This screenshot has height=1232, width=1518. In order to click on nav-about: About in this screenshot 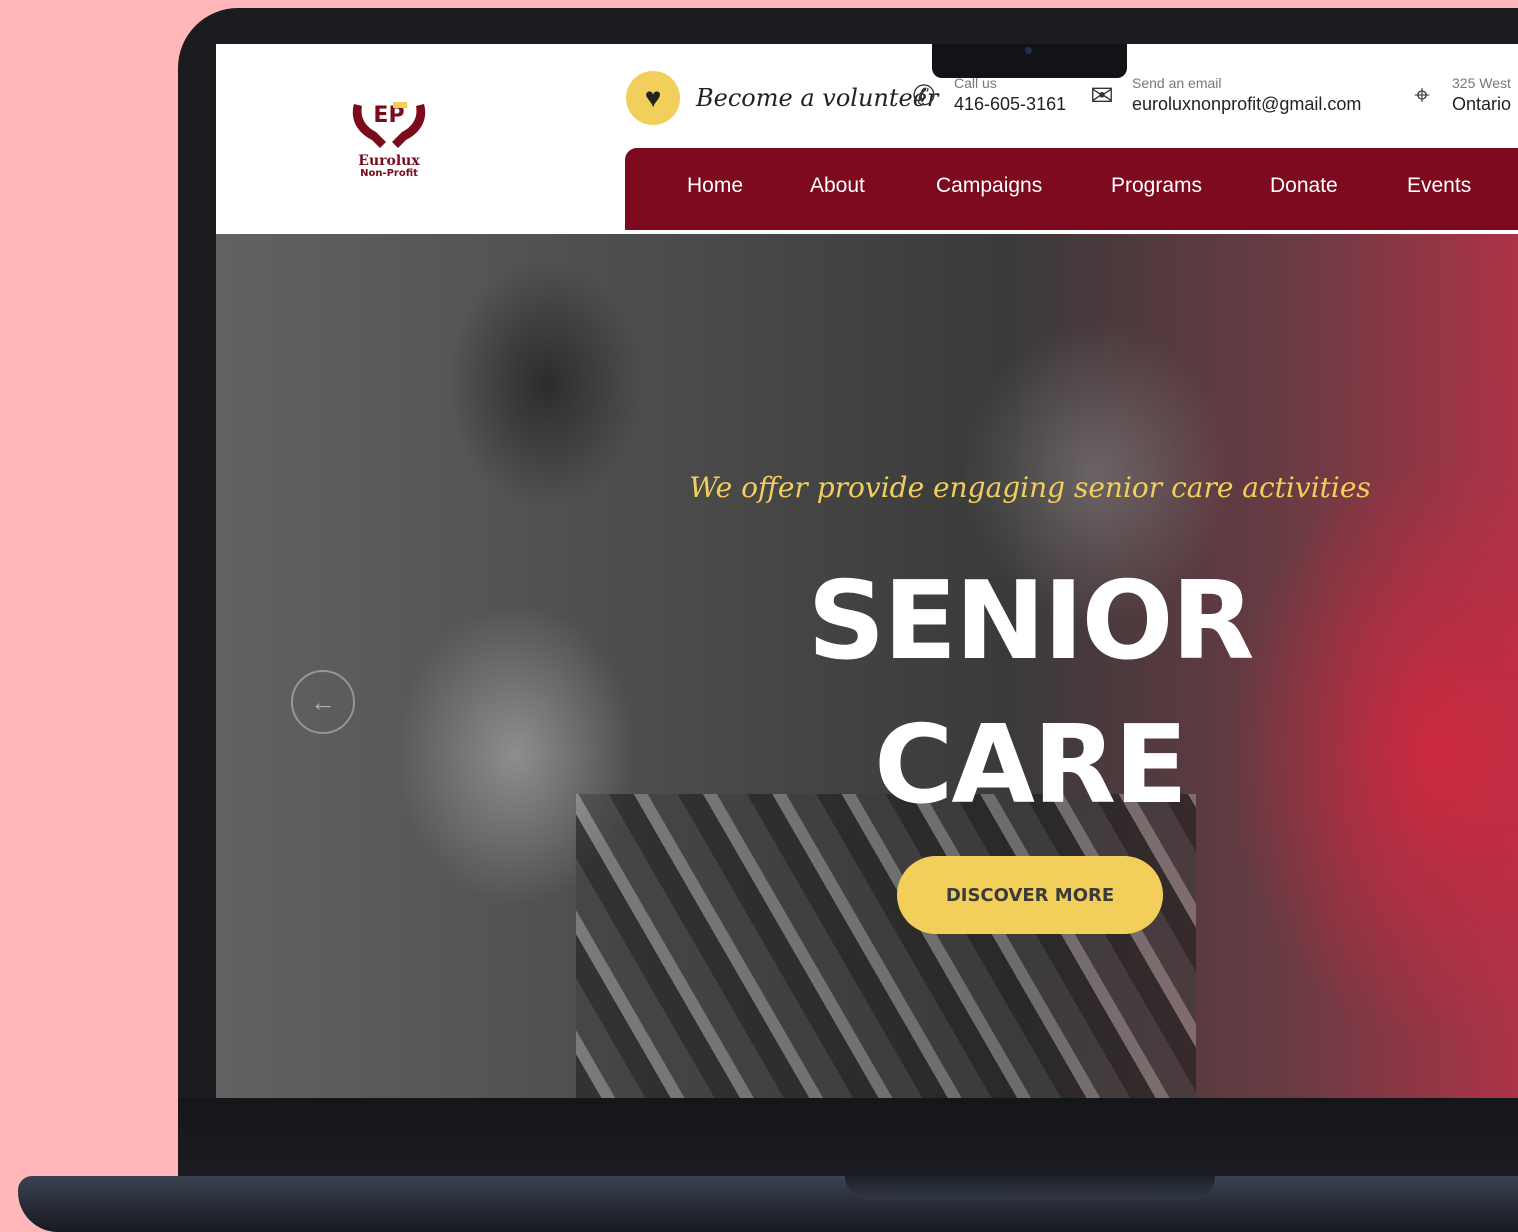, I will do `click(837, 186)`.